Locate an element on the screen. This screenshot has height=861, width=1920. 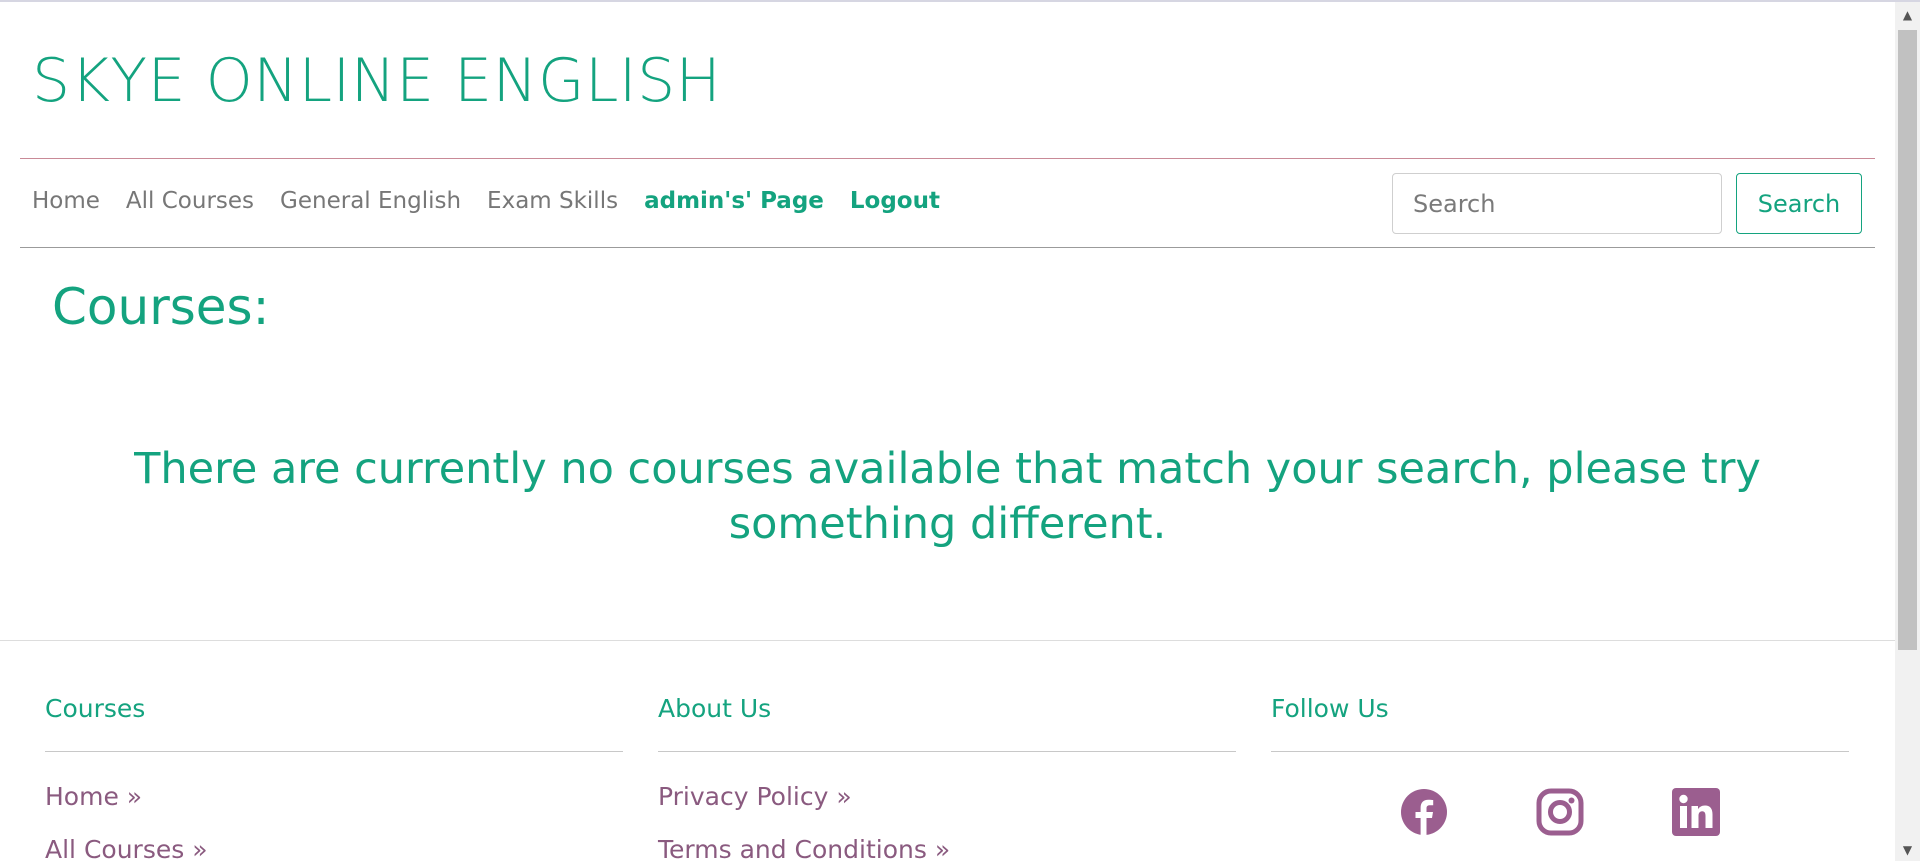
nav-general-english: General English is located at coordinates (370, 201).